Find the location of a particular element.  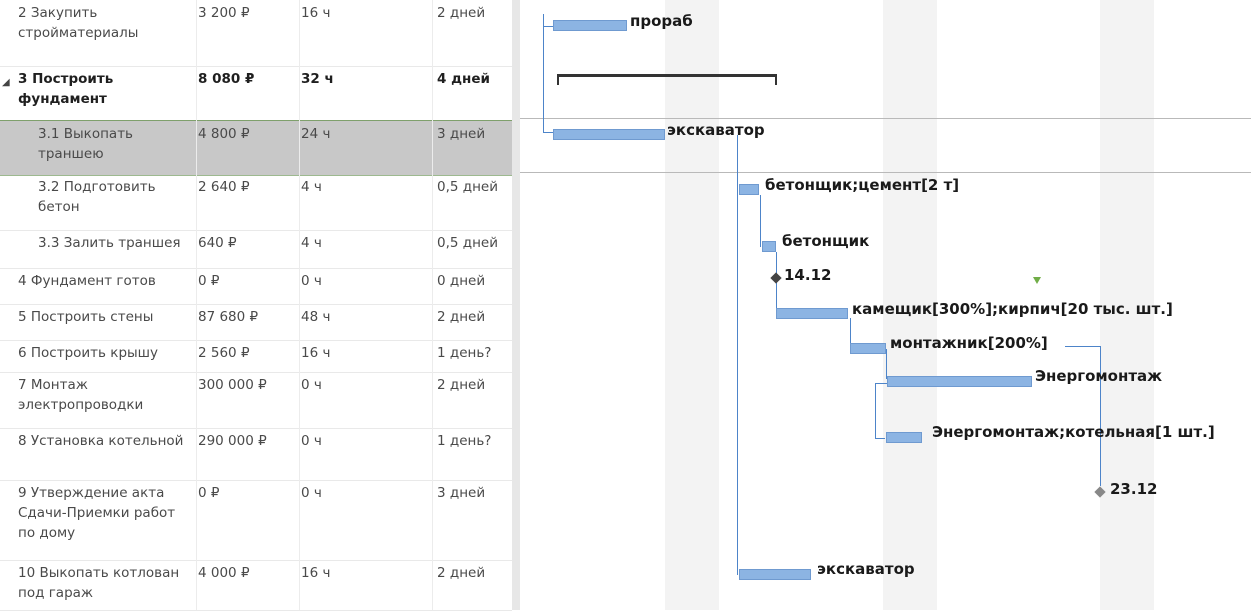

bar-label: монтажник[200%] is located at coordinates (969, 343).